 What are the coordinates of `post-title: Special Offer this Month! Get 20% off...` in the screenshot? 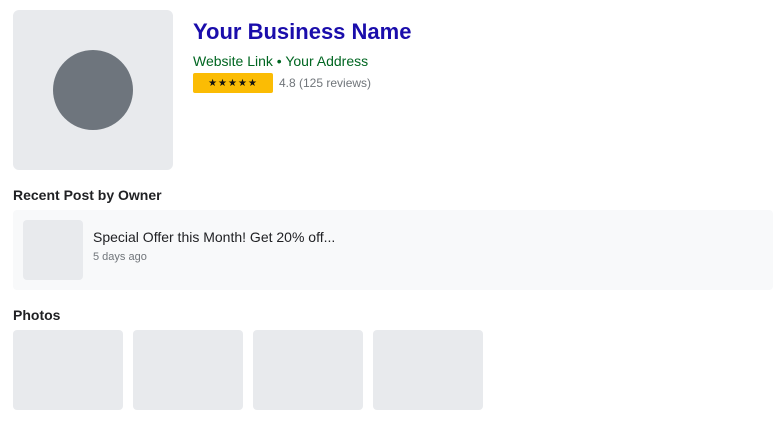 It's located at (214, 237).